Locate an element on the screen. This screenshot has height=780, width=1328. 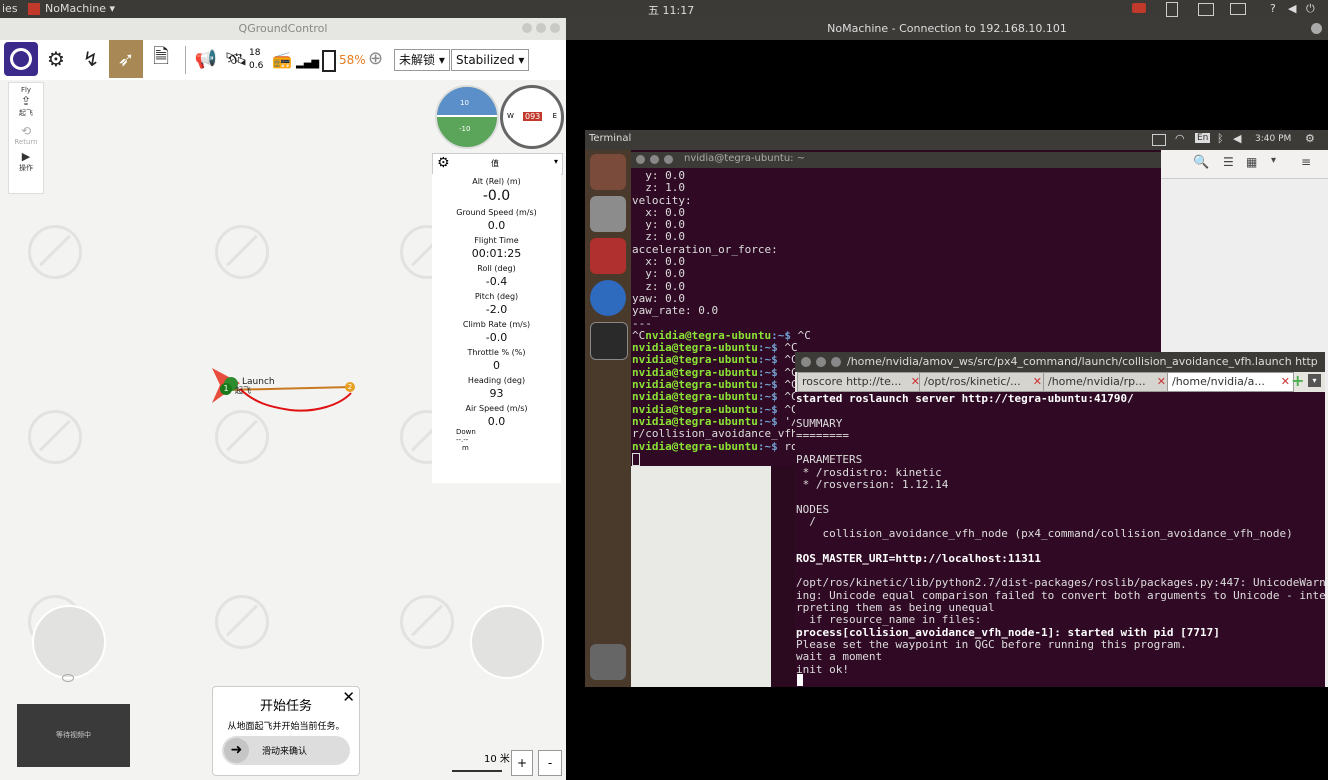
prompt-command: ^C is located at coordinates (800, 335).